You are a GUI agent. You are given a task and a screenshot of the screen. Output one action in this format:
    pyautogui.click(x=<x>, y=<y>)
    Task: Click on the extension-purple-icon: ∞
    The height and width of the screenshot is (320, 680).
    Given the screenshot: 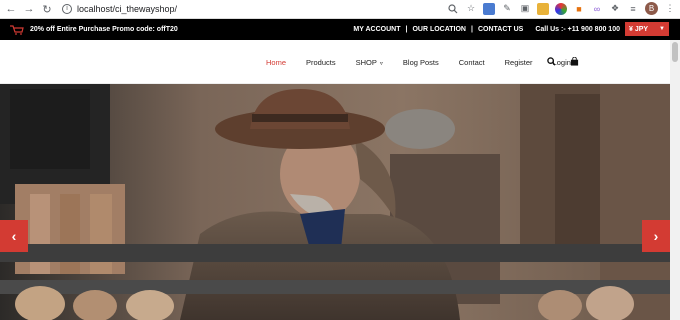 What is the action you would take?
    pyautogui.click(x=597, y=9)
    